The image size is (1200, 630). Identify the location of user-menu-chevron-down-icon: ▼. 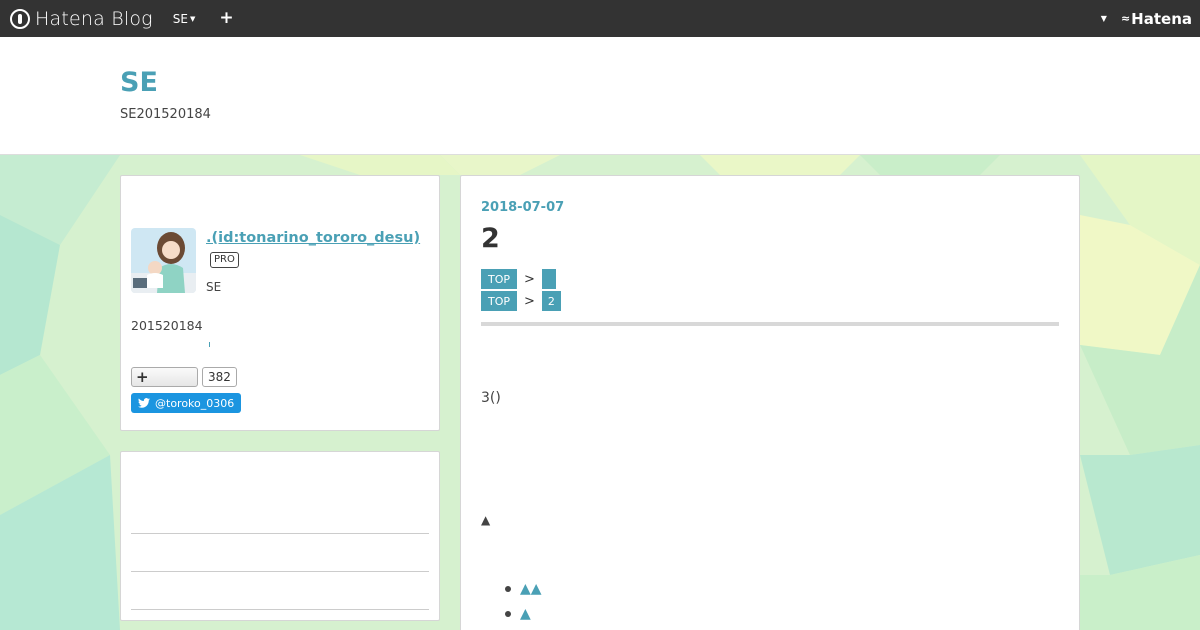
(1104, 18).